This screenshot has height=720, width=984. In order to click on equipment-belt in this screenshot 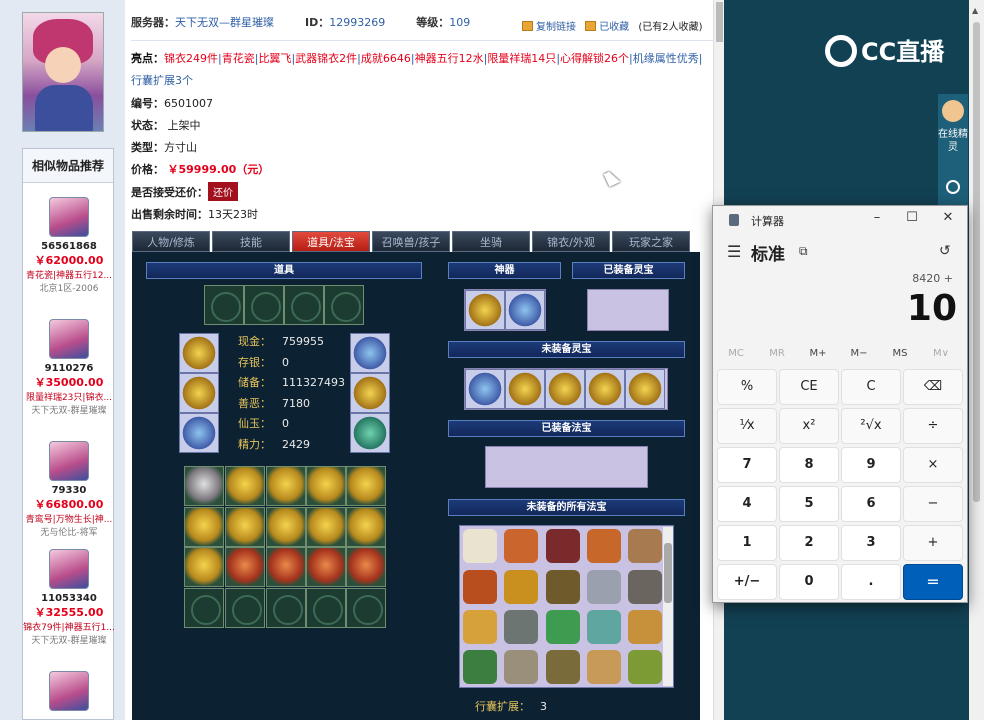, I will do `click(370, 393)`.